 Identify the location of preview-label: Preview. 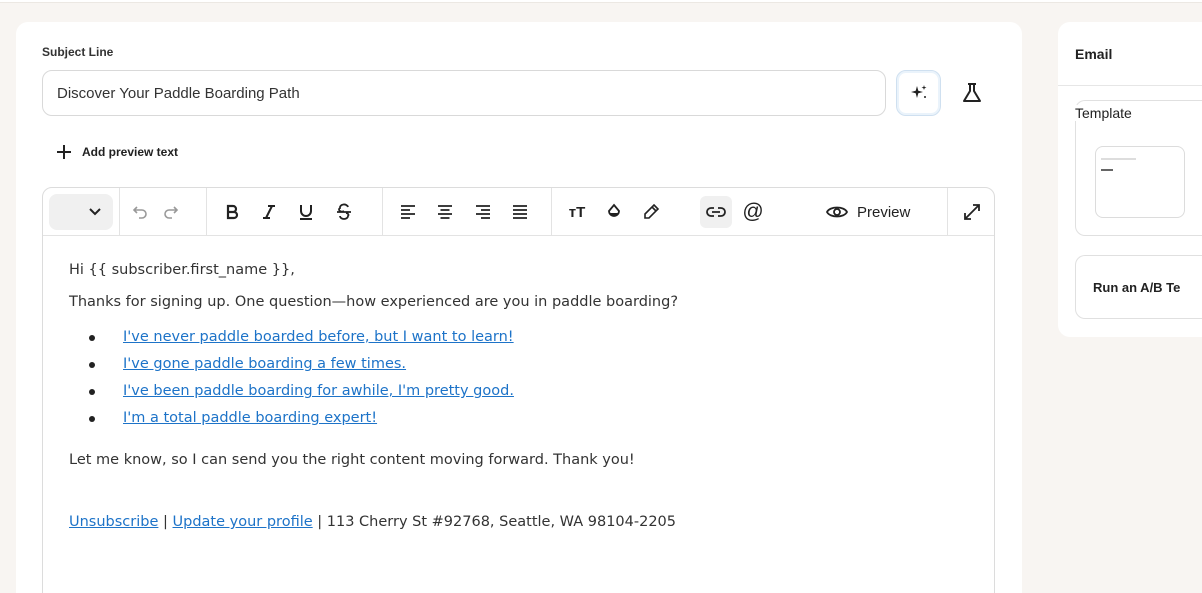
(884, 212).